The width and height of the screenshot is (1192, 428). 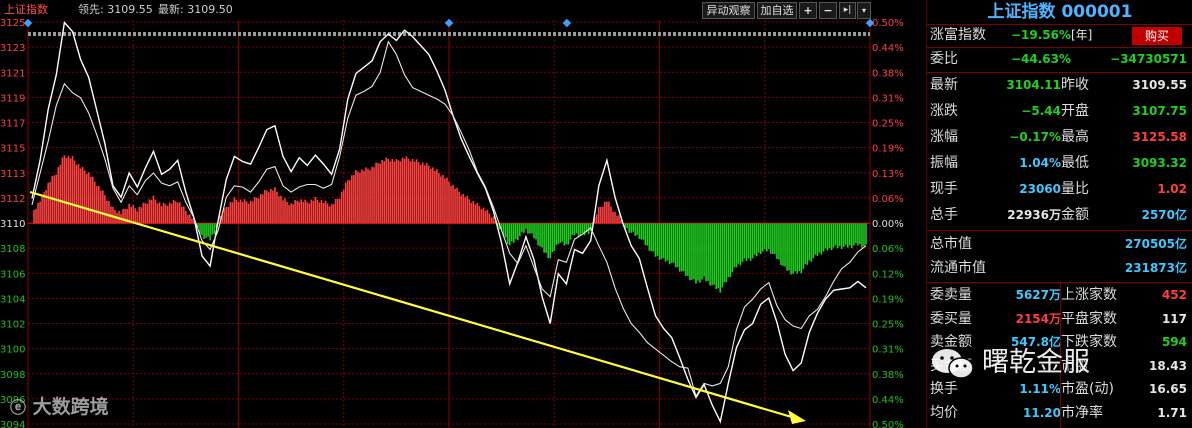 What do you see at coordinates (958, 268) in the screenshot?
I see `market-cap-label-1: 流通市值` at bounding box center [958, 268].